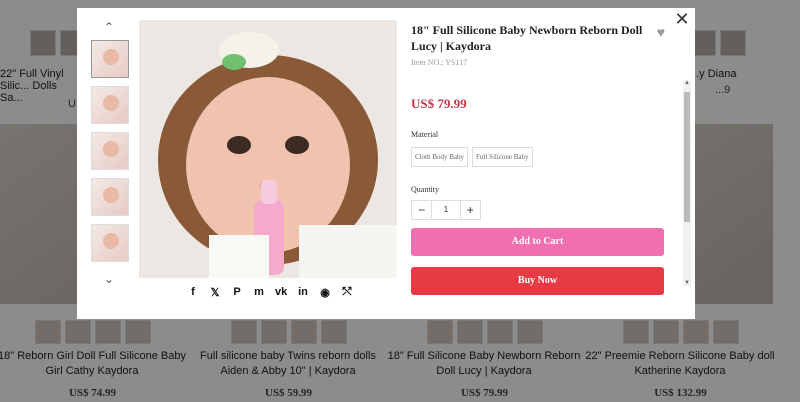  I want to click on chevron-down-icon: ⌄, so click(109, 279).